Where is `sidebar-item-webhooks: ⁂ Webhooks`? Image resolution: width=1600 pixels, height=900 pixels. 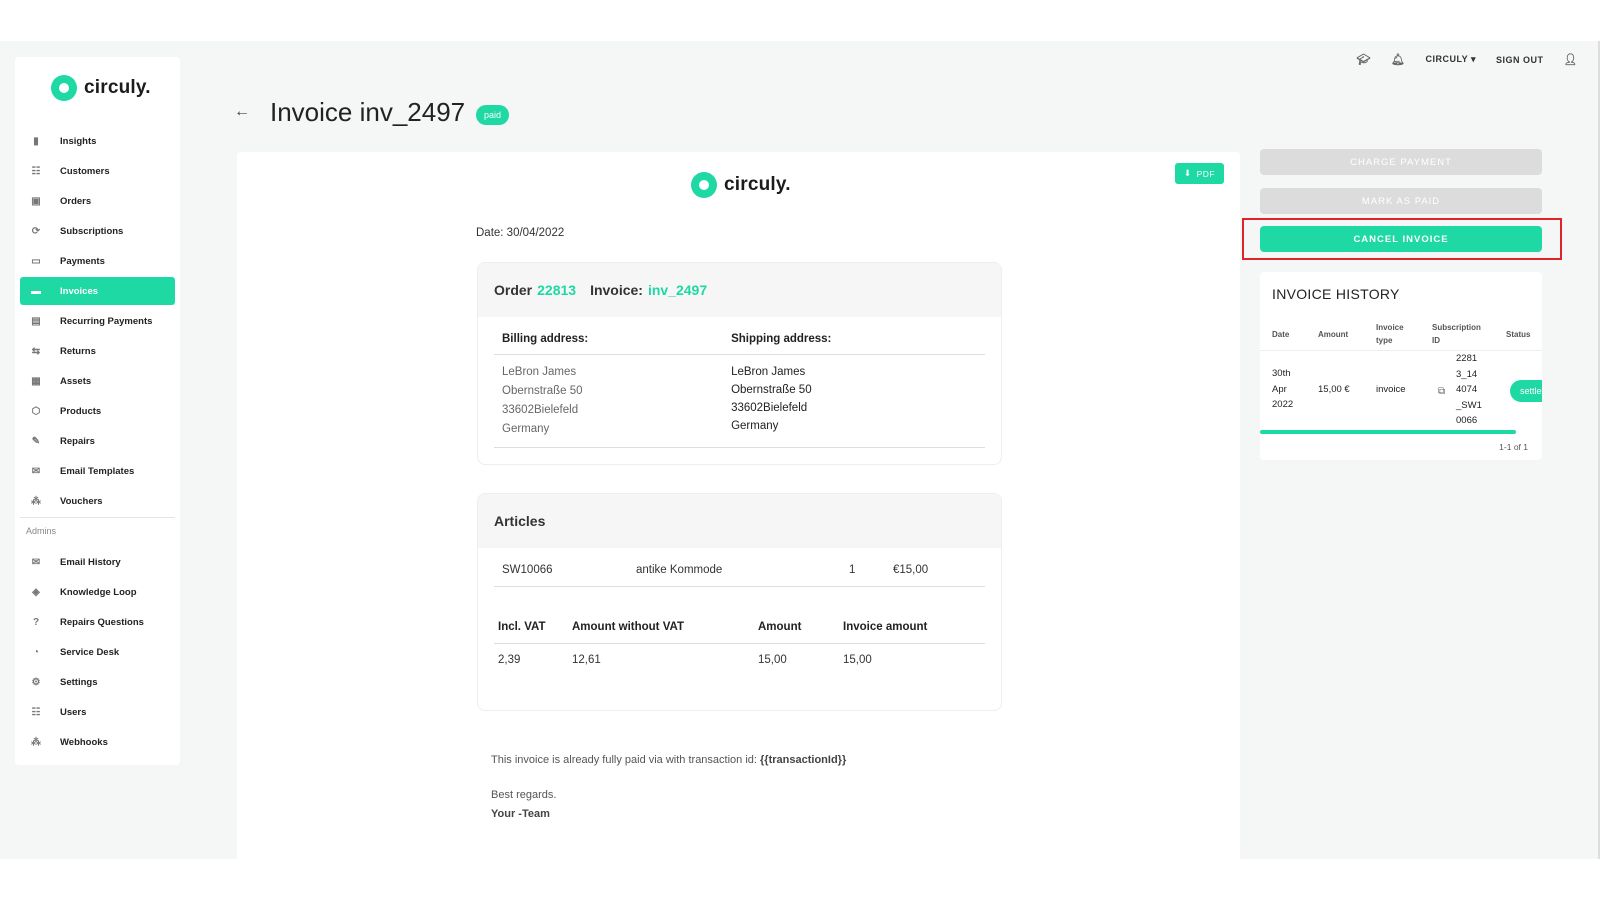
sidebar-item-webhooks: ⁂ Webhooks is located at coordinates (97, 742).